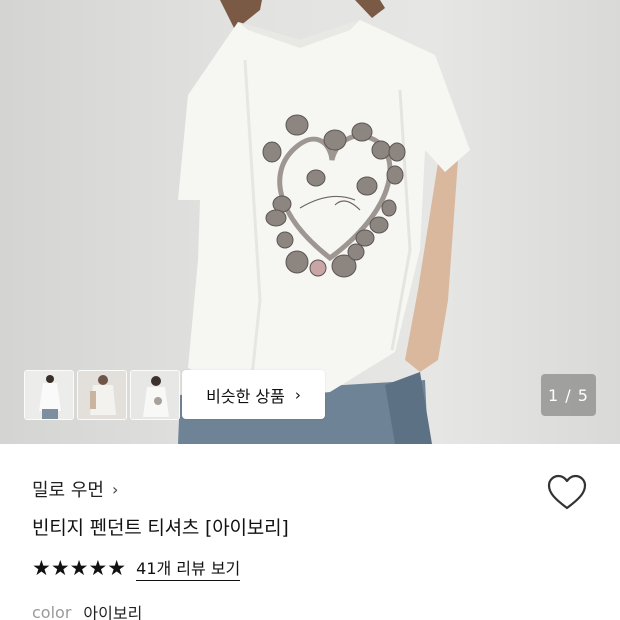 This screenshot has width=620, height=620. What do you see at coordinates (79, 568) in the screenshot?
I see `star-rating-icon: ★★★★★` at bounding box center [79, 568].